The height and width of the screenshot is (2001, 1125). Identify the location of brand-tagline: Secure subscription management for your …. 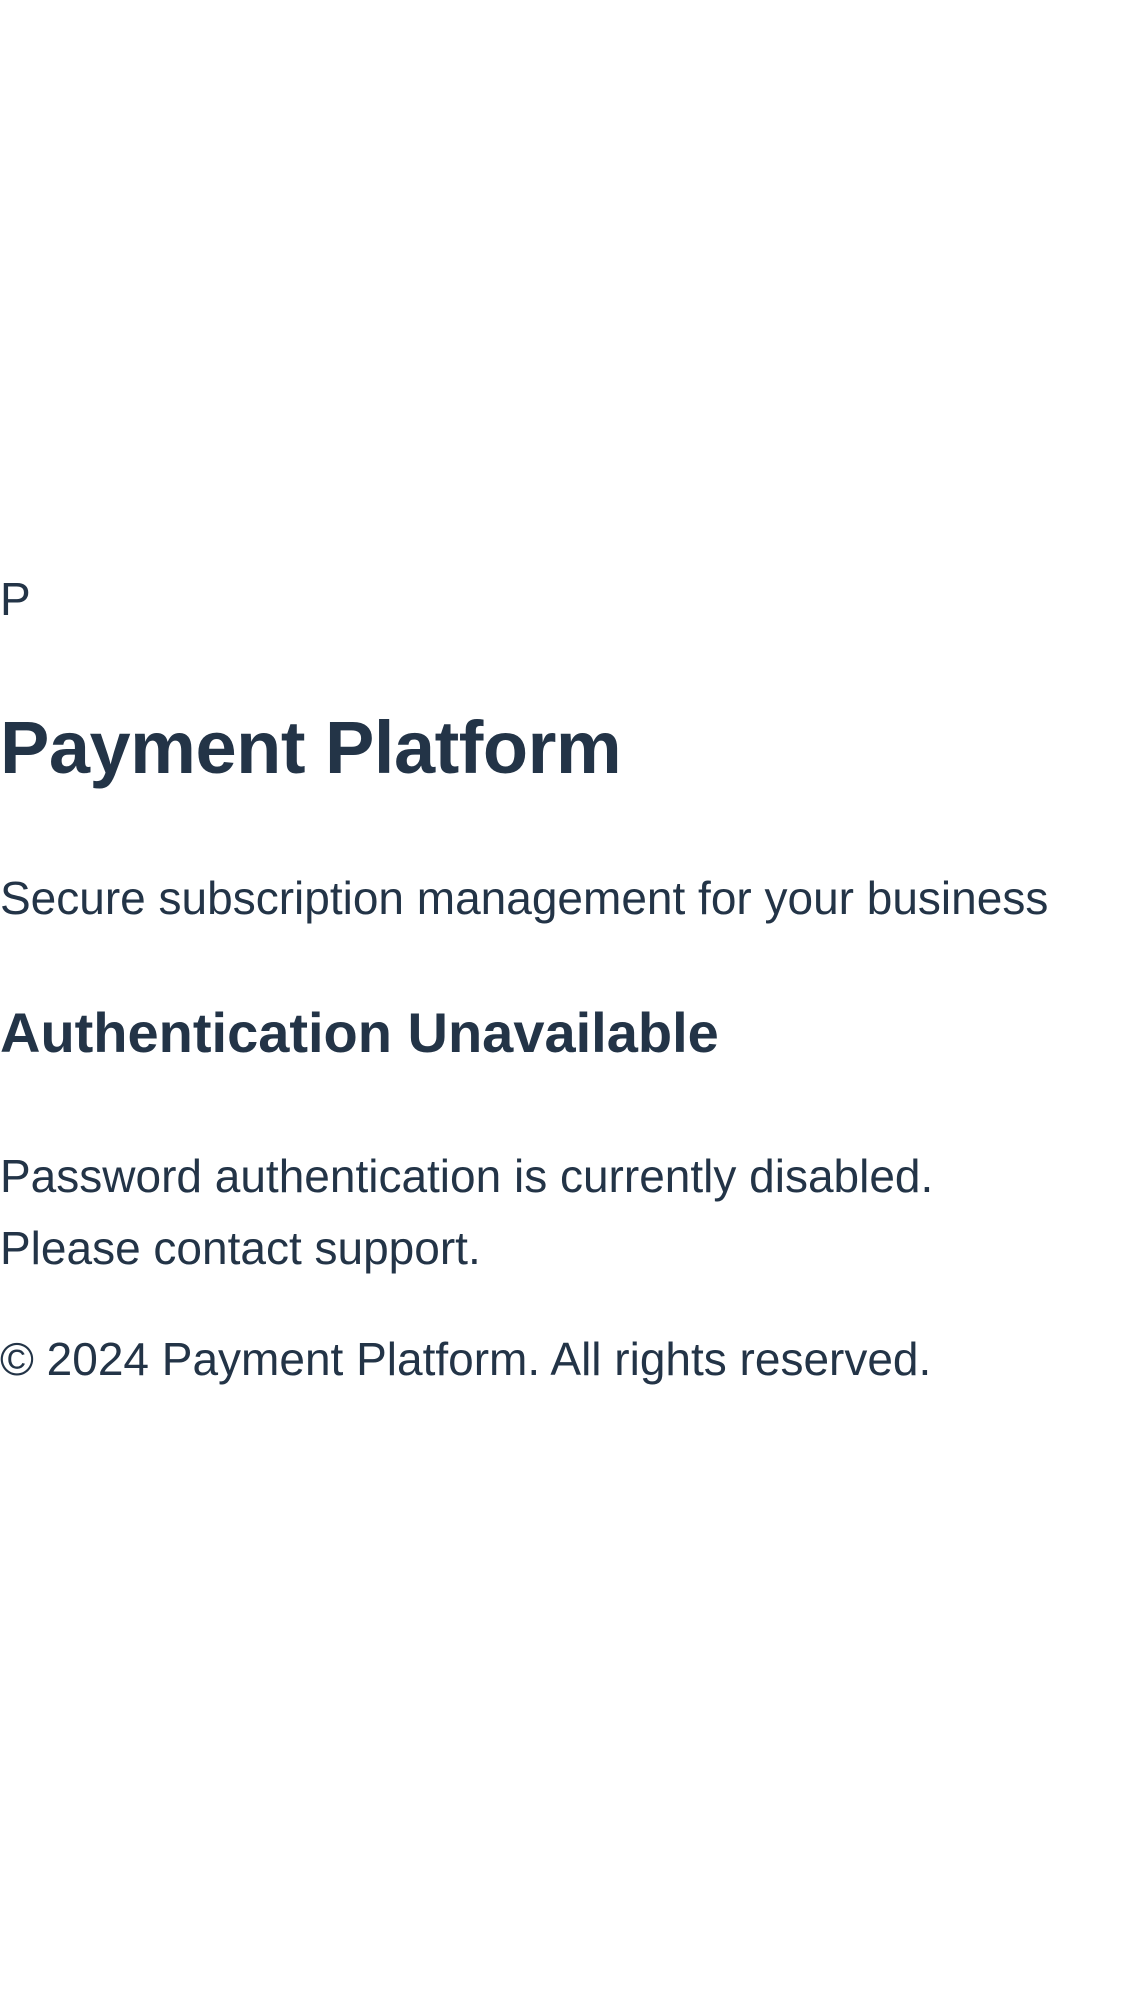
(524, 898).